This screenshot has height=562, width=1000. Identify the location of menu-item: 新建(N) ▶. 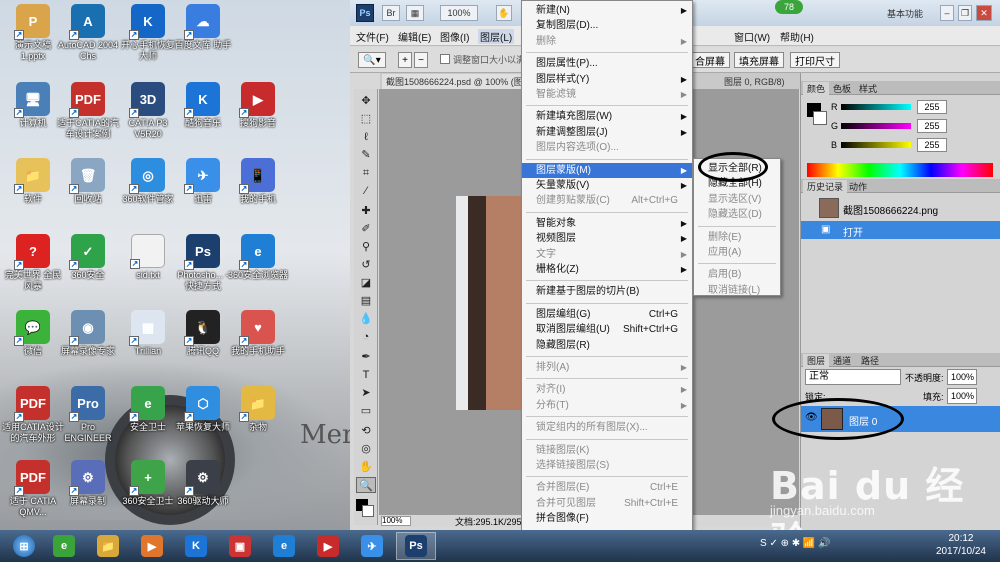
(607, 10).